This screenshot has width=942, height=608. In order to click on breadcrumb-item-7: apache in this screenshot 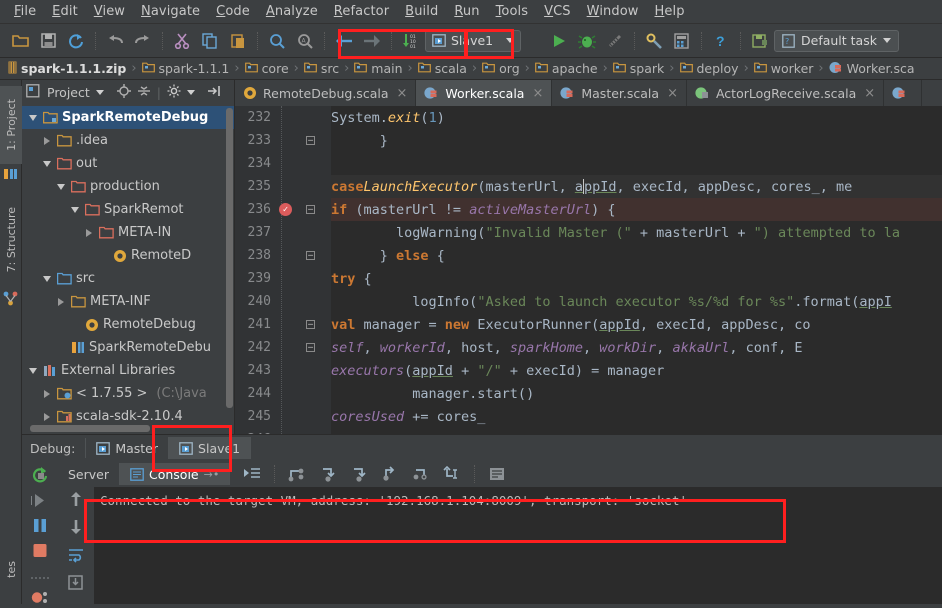, I will do `click(566, 68)`.